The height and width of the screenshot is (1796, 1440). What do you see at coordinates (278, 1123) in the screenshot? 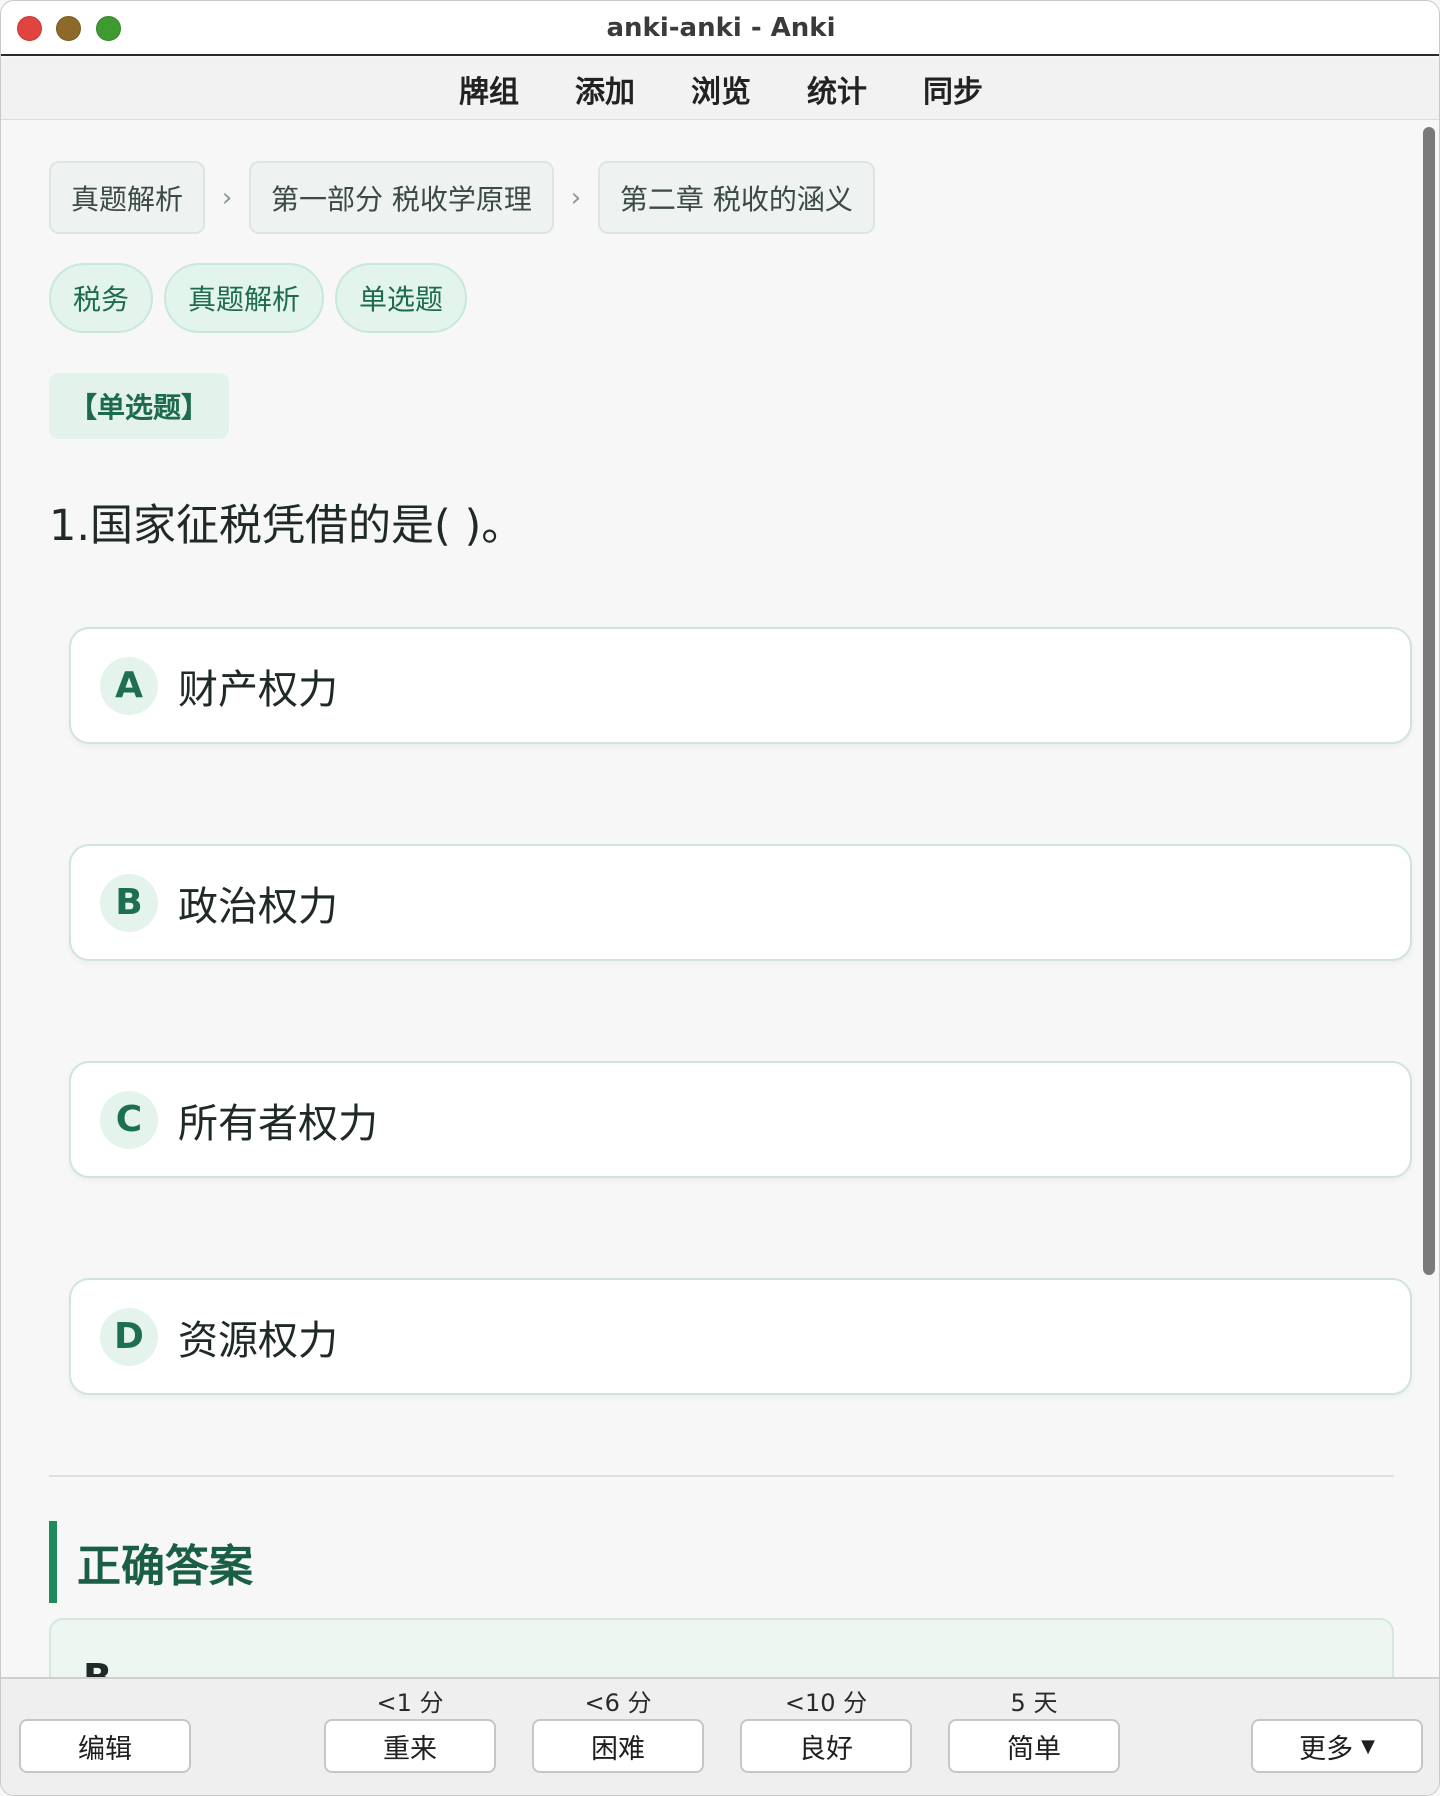
I see `option-text: 所有者权力` at bounding box center [278, 1123].